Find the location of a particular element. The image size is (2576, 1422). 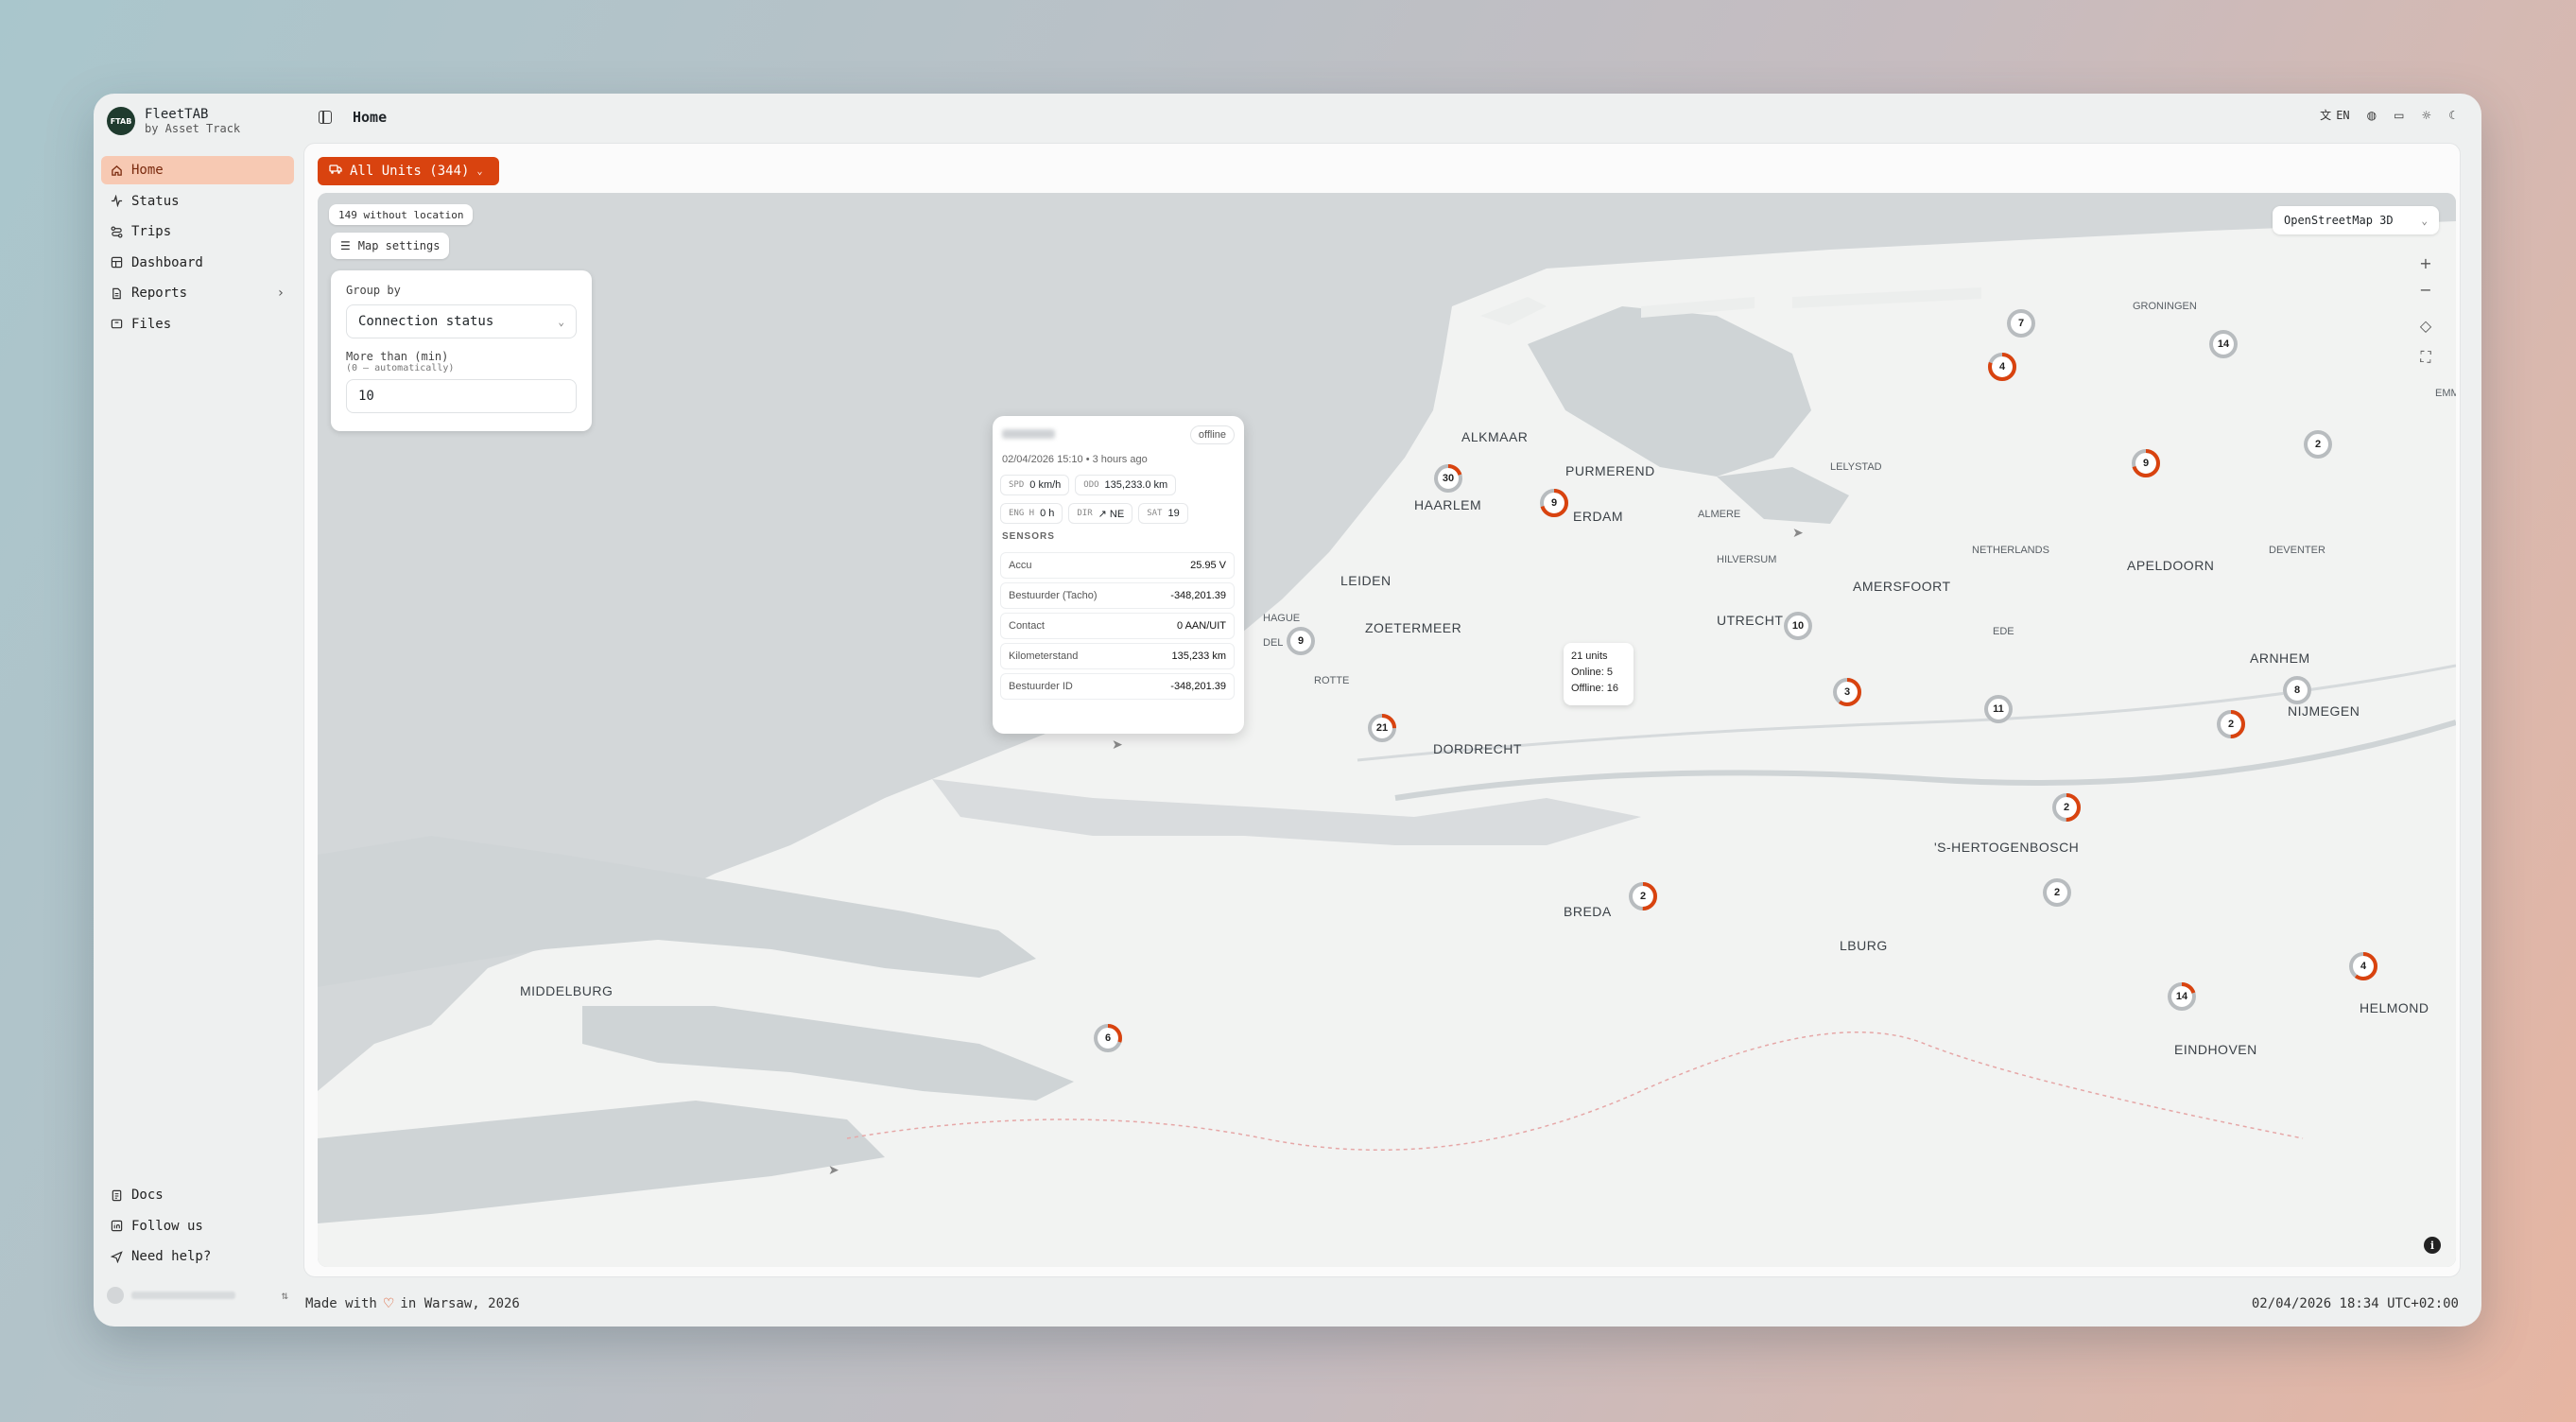

city-label: HAARLEM is located at coordinates (1448, 504).